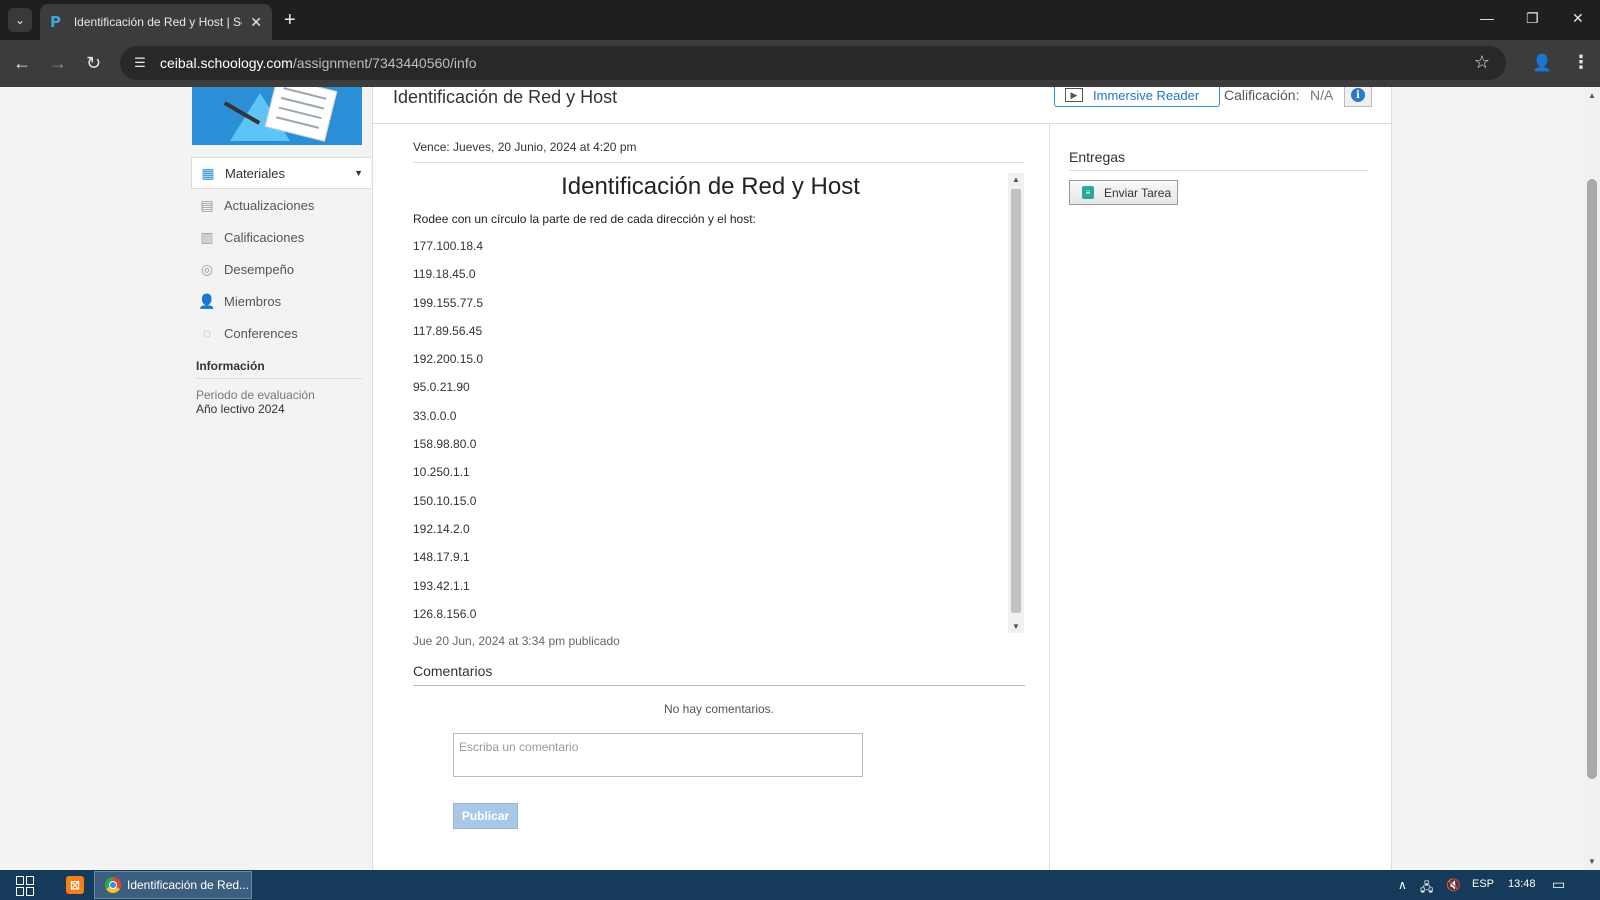 Image resolution: width=1600 pixels, height=900 pixels. What do you see at coordinates (255, 395) in the screenshot?
I see `grading-period-label: Periodo de evaluación` at bounding box center [255, 395].